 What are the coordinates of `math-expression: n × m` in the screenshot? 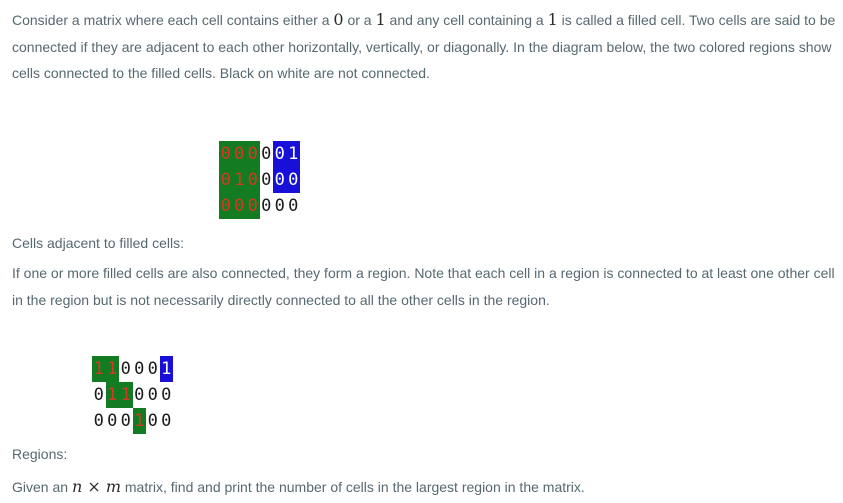 It's located at (96, 486).